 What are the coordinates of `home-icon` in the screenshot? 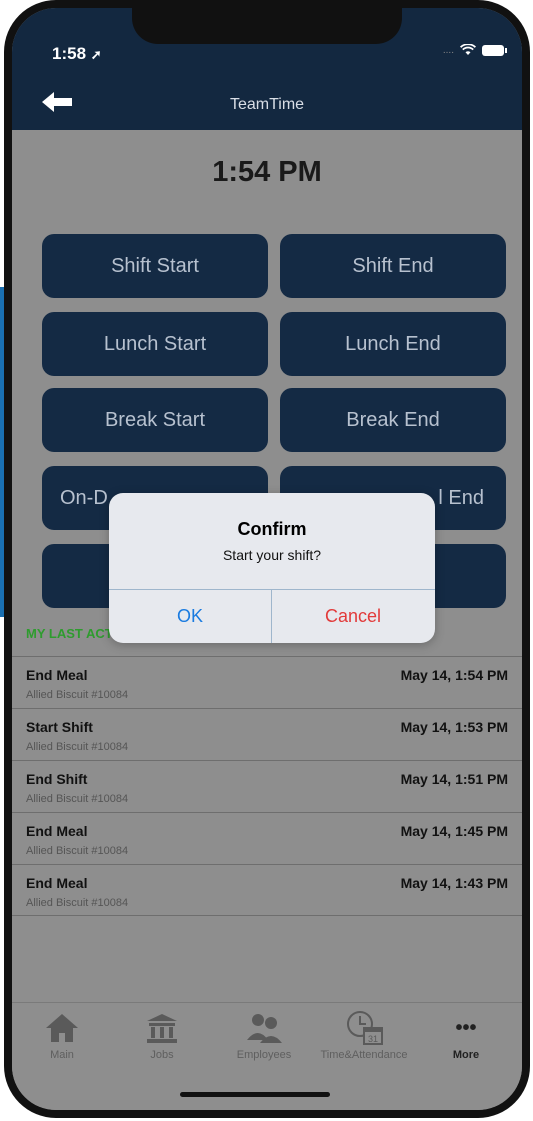 It's located at (62, 1028).